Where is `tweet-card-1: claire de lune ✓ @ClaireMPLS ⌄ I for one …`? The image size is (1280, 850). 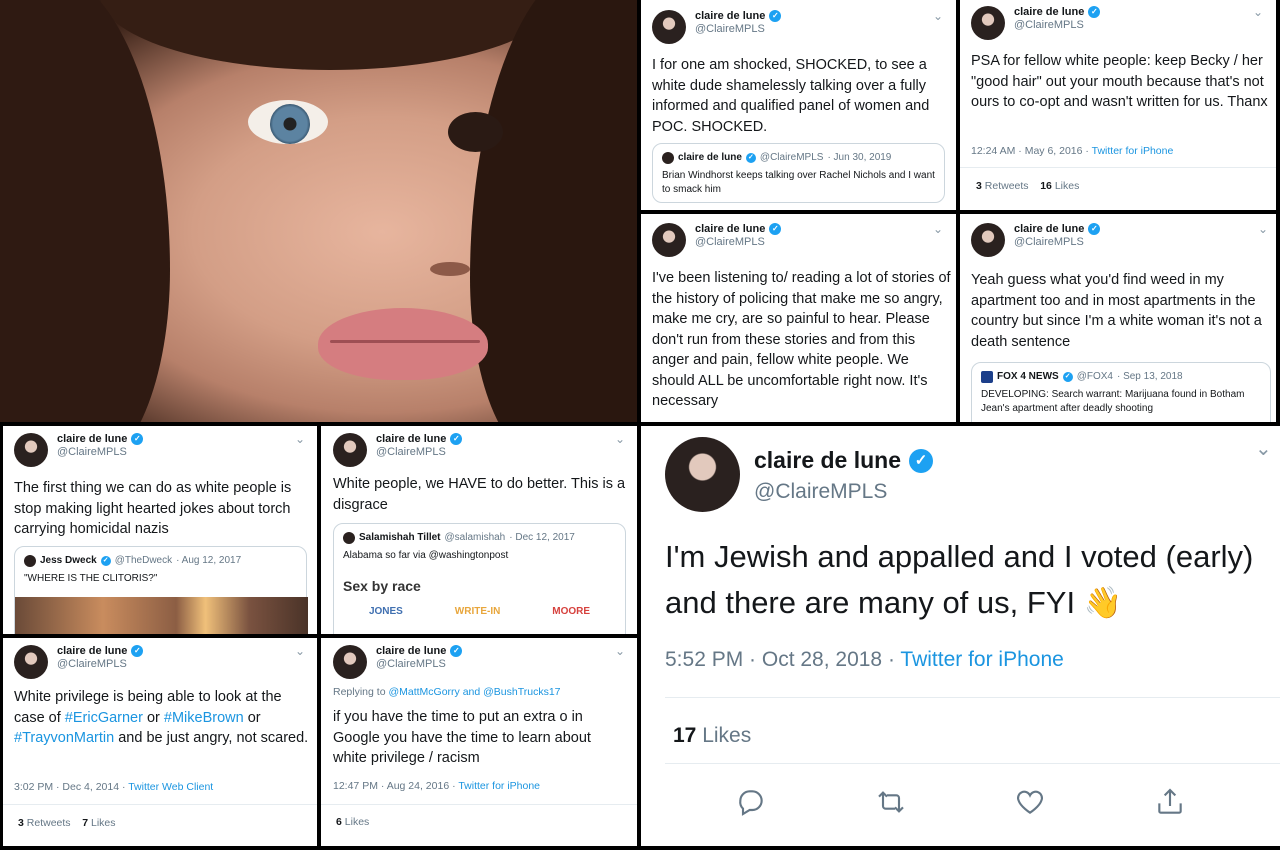
tweet-card-1: claire de lune ✓ @ClaireMPLS ⌄ I for one … is located at coordinates (798, 105).